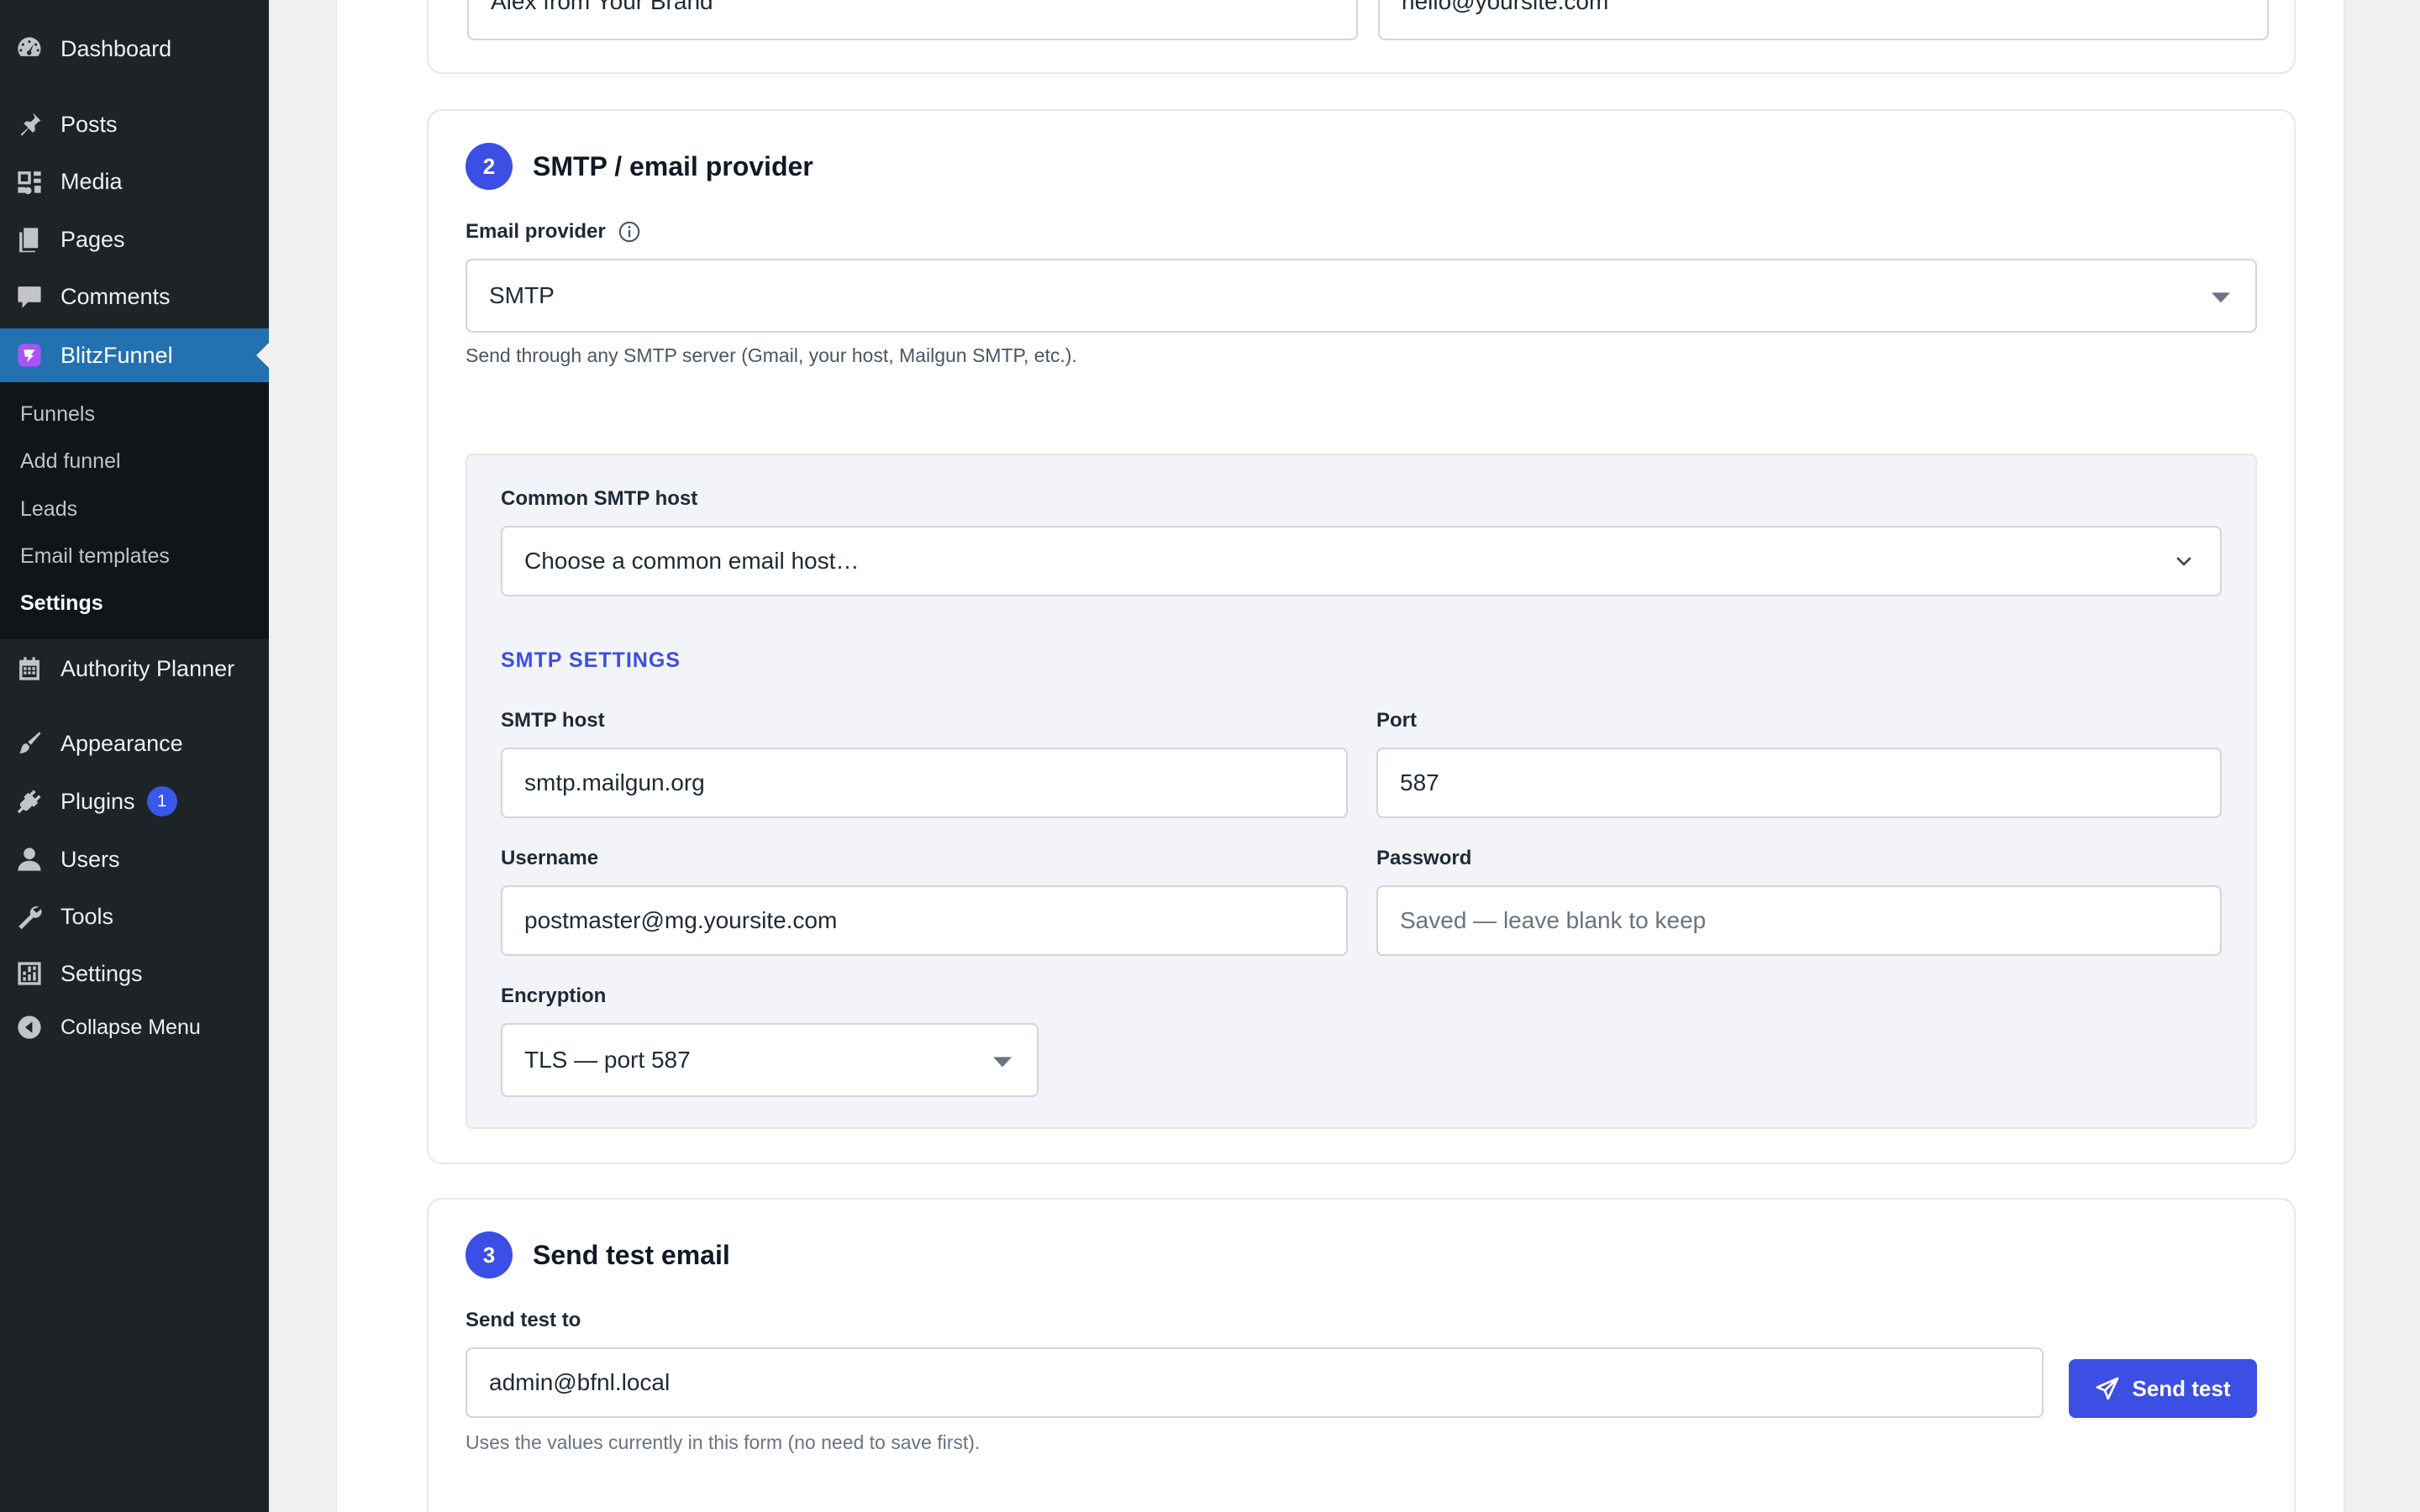 Image resolution: width=2420 pixels, height=1512 pixels. I want to click on sidebar-item-label: Users, so click(90, 859).